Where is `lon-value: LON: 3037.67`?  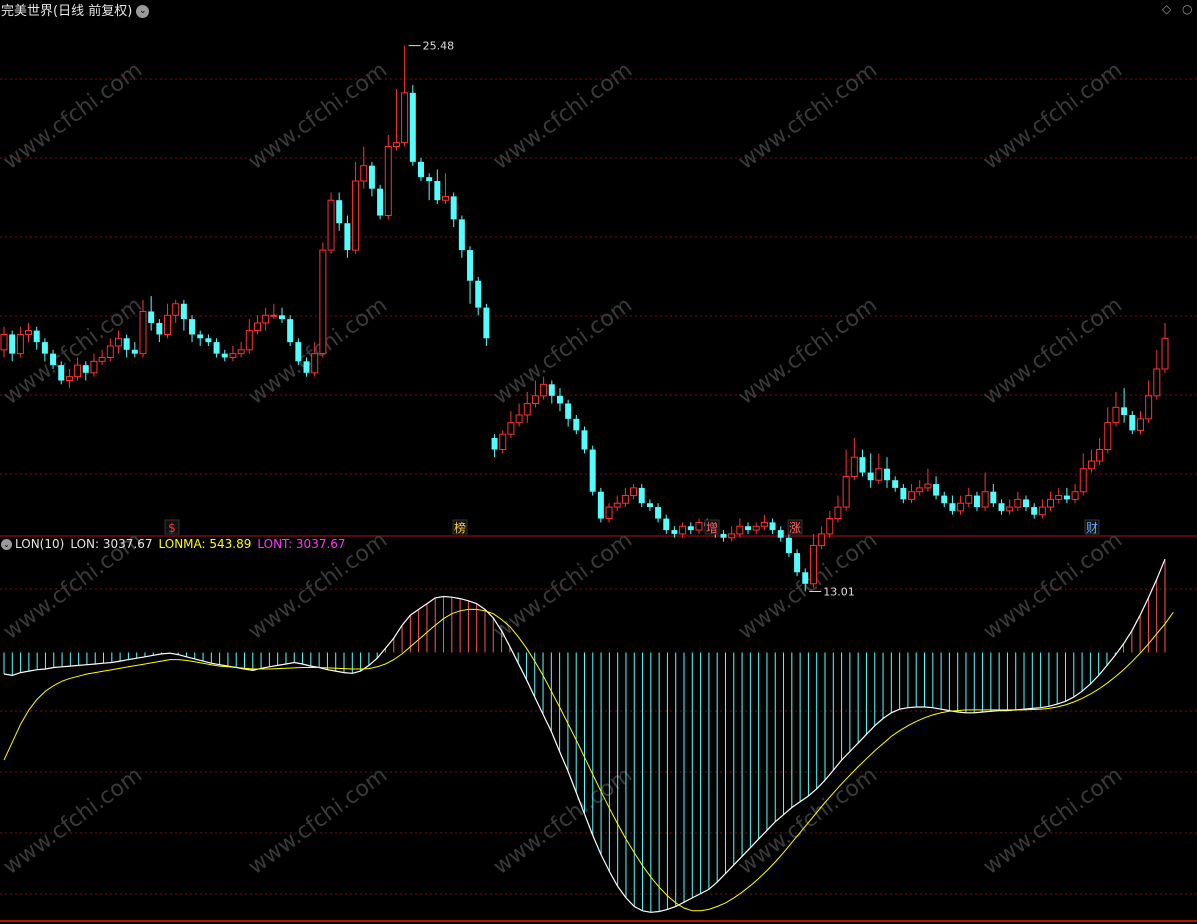 lon-value: LON: 3037.67 is located at coordinates (111, 544).